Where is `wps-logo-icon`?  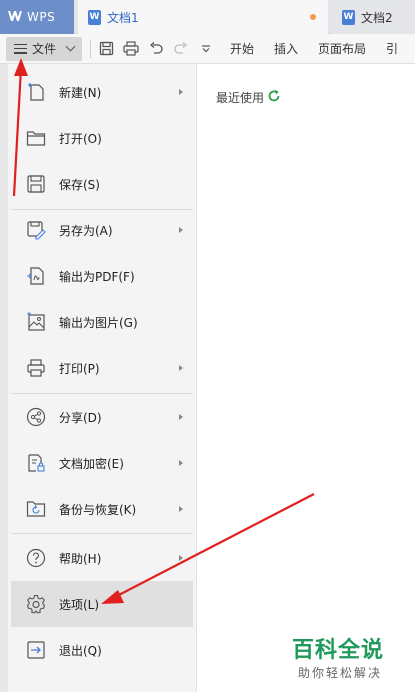
wps-logo-icon is located at coordinates (15, 17).